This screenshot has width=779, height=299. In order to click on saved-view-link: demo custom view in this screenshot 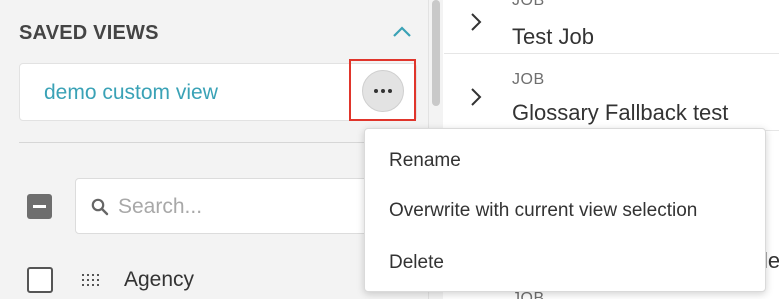, I will do `click(131, 93)`.